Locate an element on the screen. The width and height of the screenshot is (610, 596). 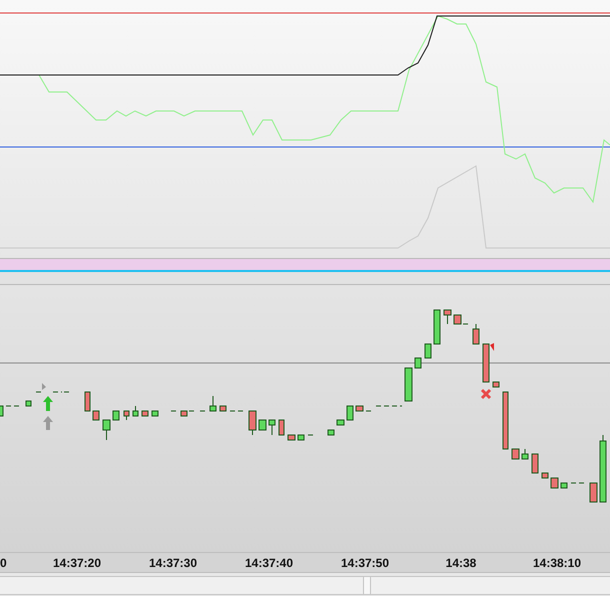
time-axis-label: 0 is located at coordinates (4, 563).